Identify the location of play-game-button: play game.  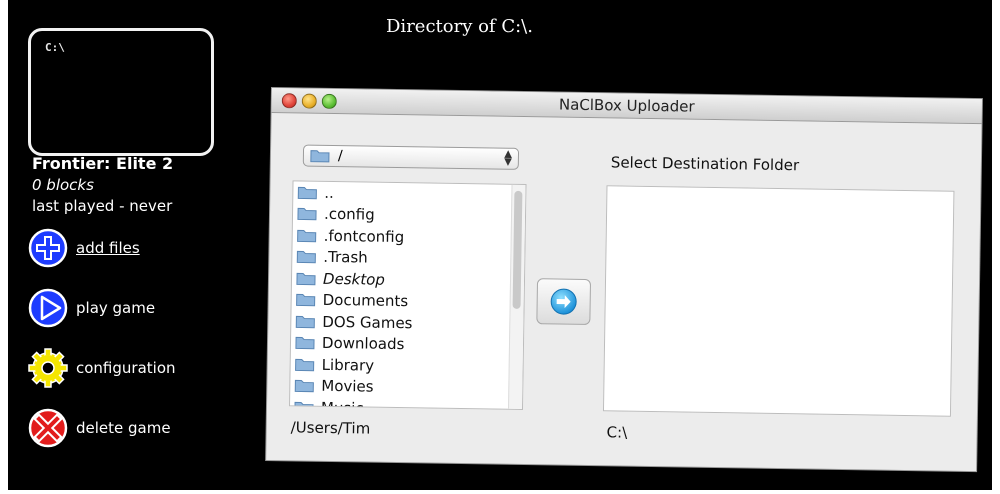
(91, 308).